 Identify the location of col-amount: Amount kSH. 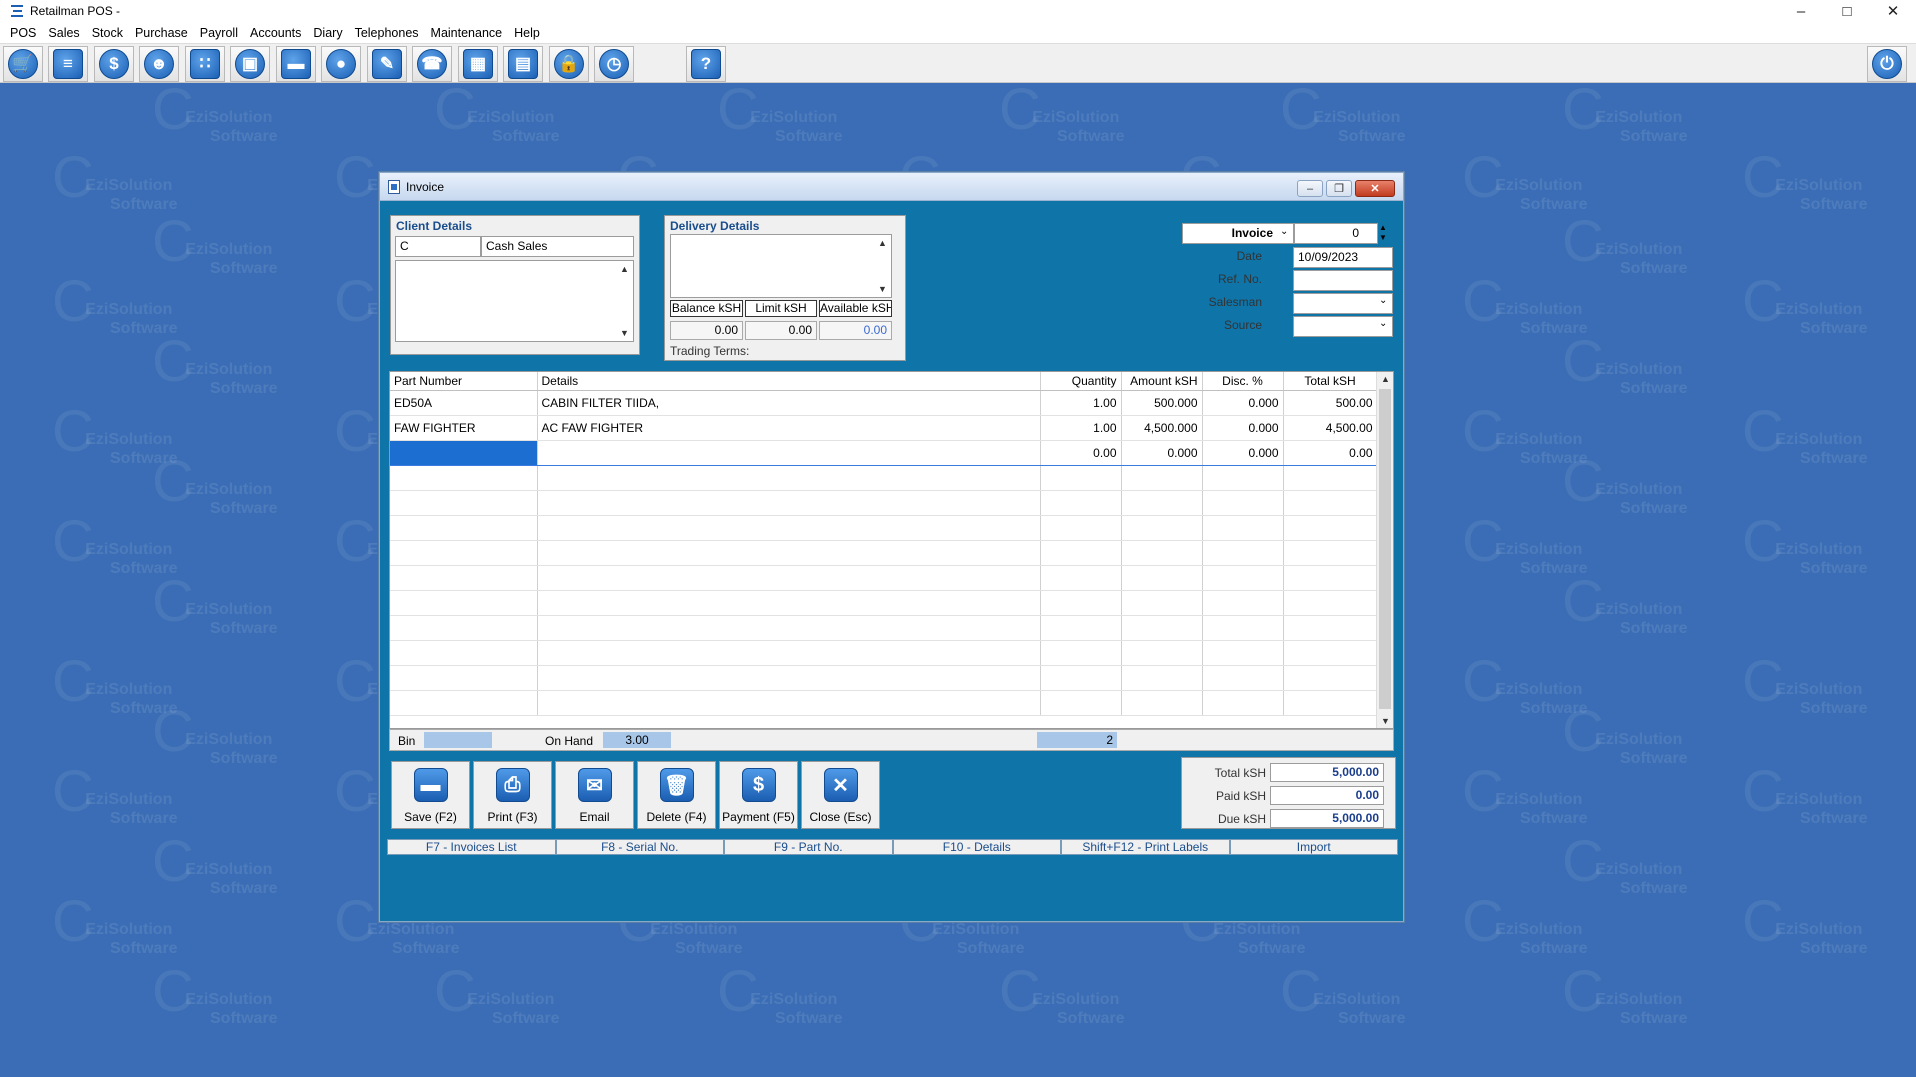
(1162, 381).